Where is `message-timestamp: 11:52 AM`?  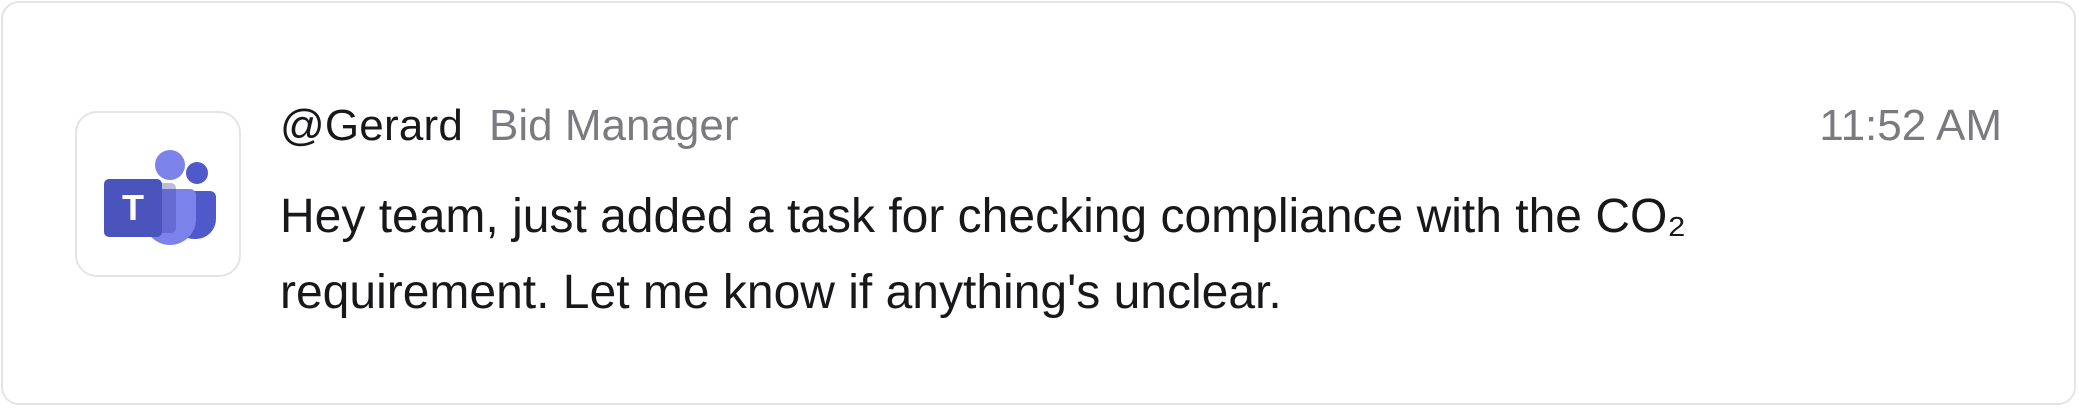 message-timestamp: 11:52 AM is located at coordinates (1910, 125).